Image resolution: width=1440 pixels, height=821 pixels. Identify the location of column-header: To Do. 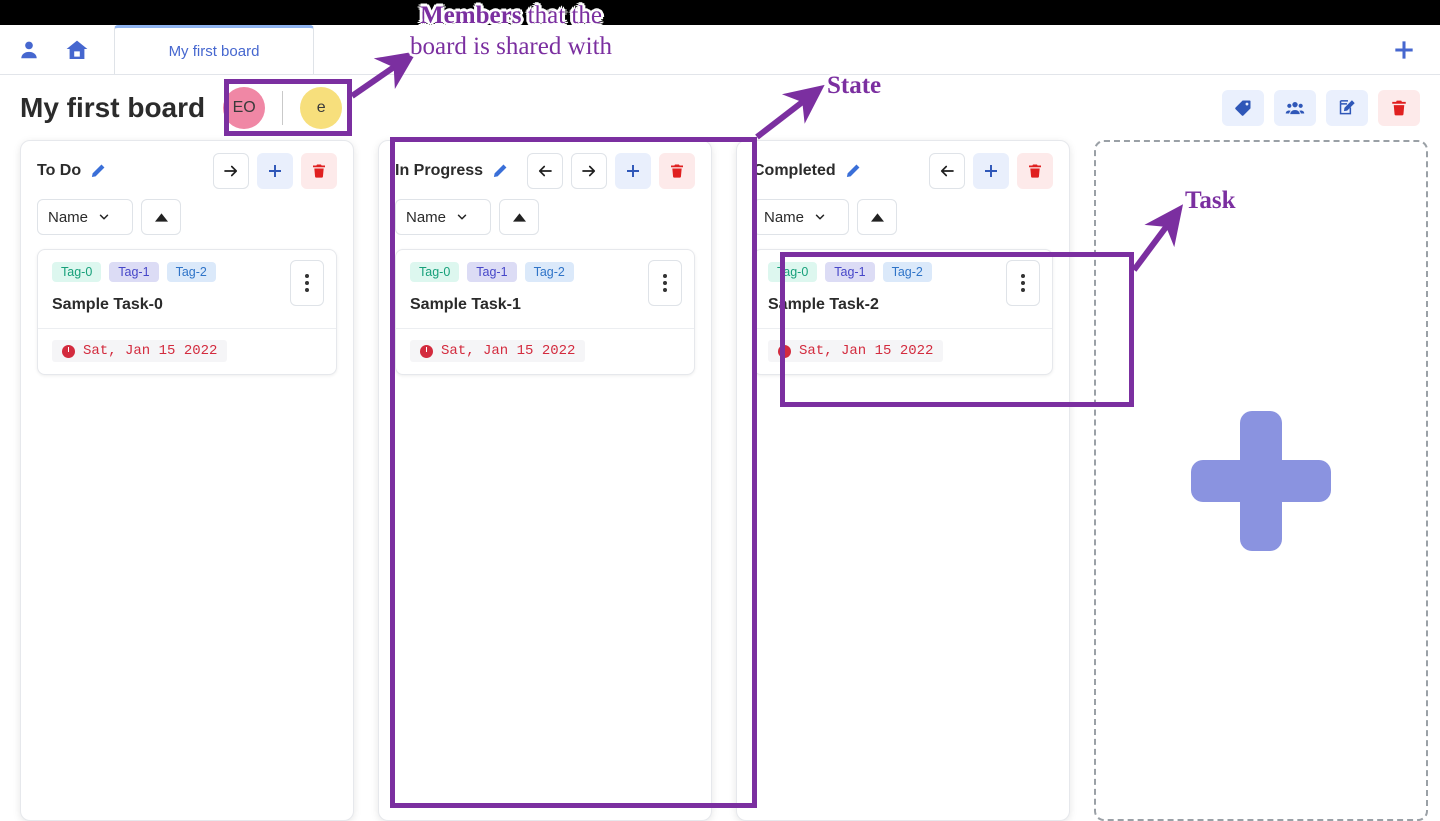
(187, 171).